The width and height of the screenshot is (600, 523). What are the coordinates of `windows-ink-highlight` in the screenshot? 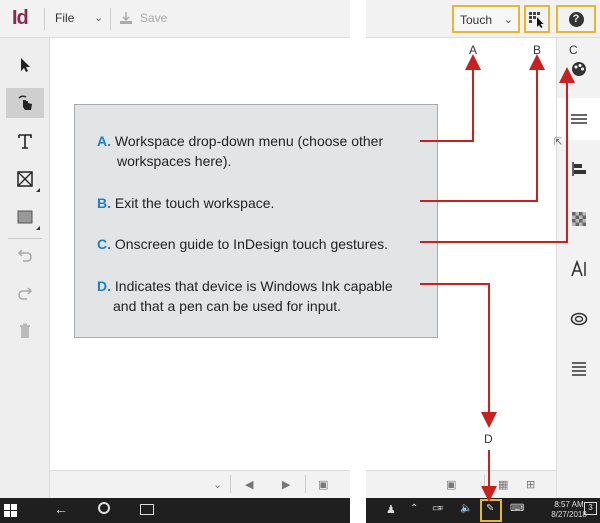 It's located at (491, 510).